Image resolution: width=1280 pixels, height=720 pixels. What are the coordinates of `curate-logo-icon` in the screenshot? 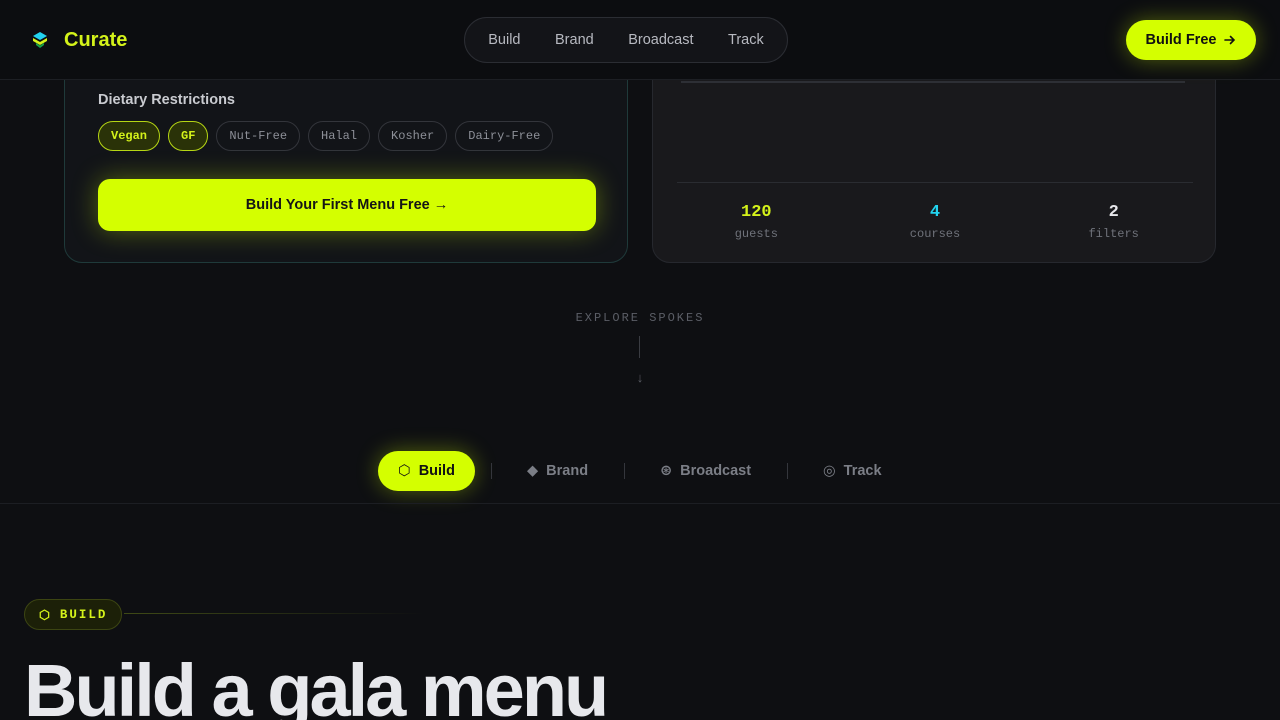 It's located at (40, 40).